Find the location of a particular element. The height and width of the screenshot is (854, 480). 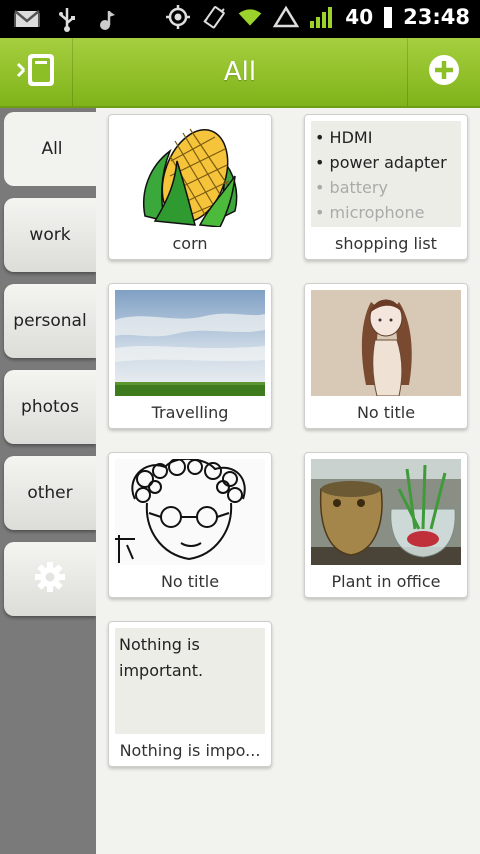

checklist-item-done: • battery is located at coordinates (351, 187).